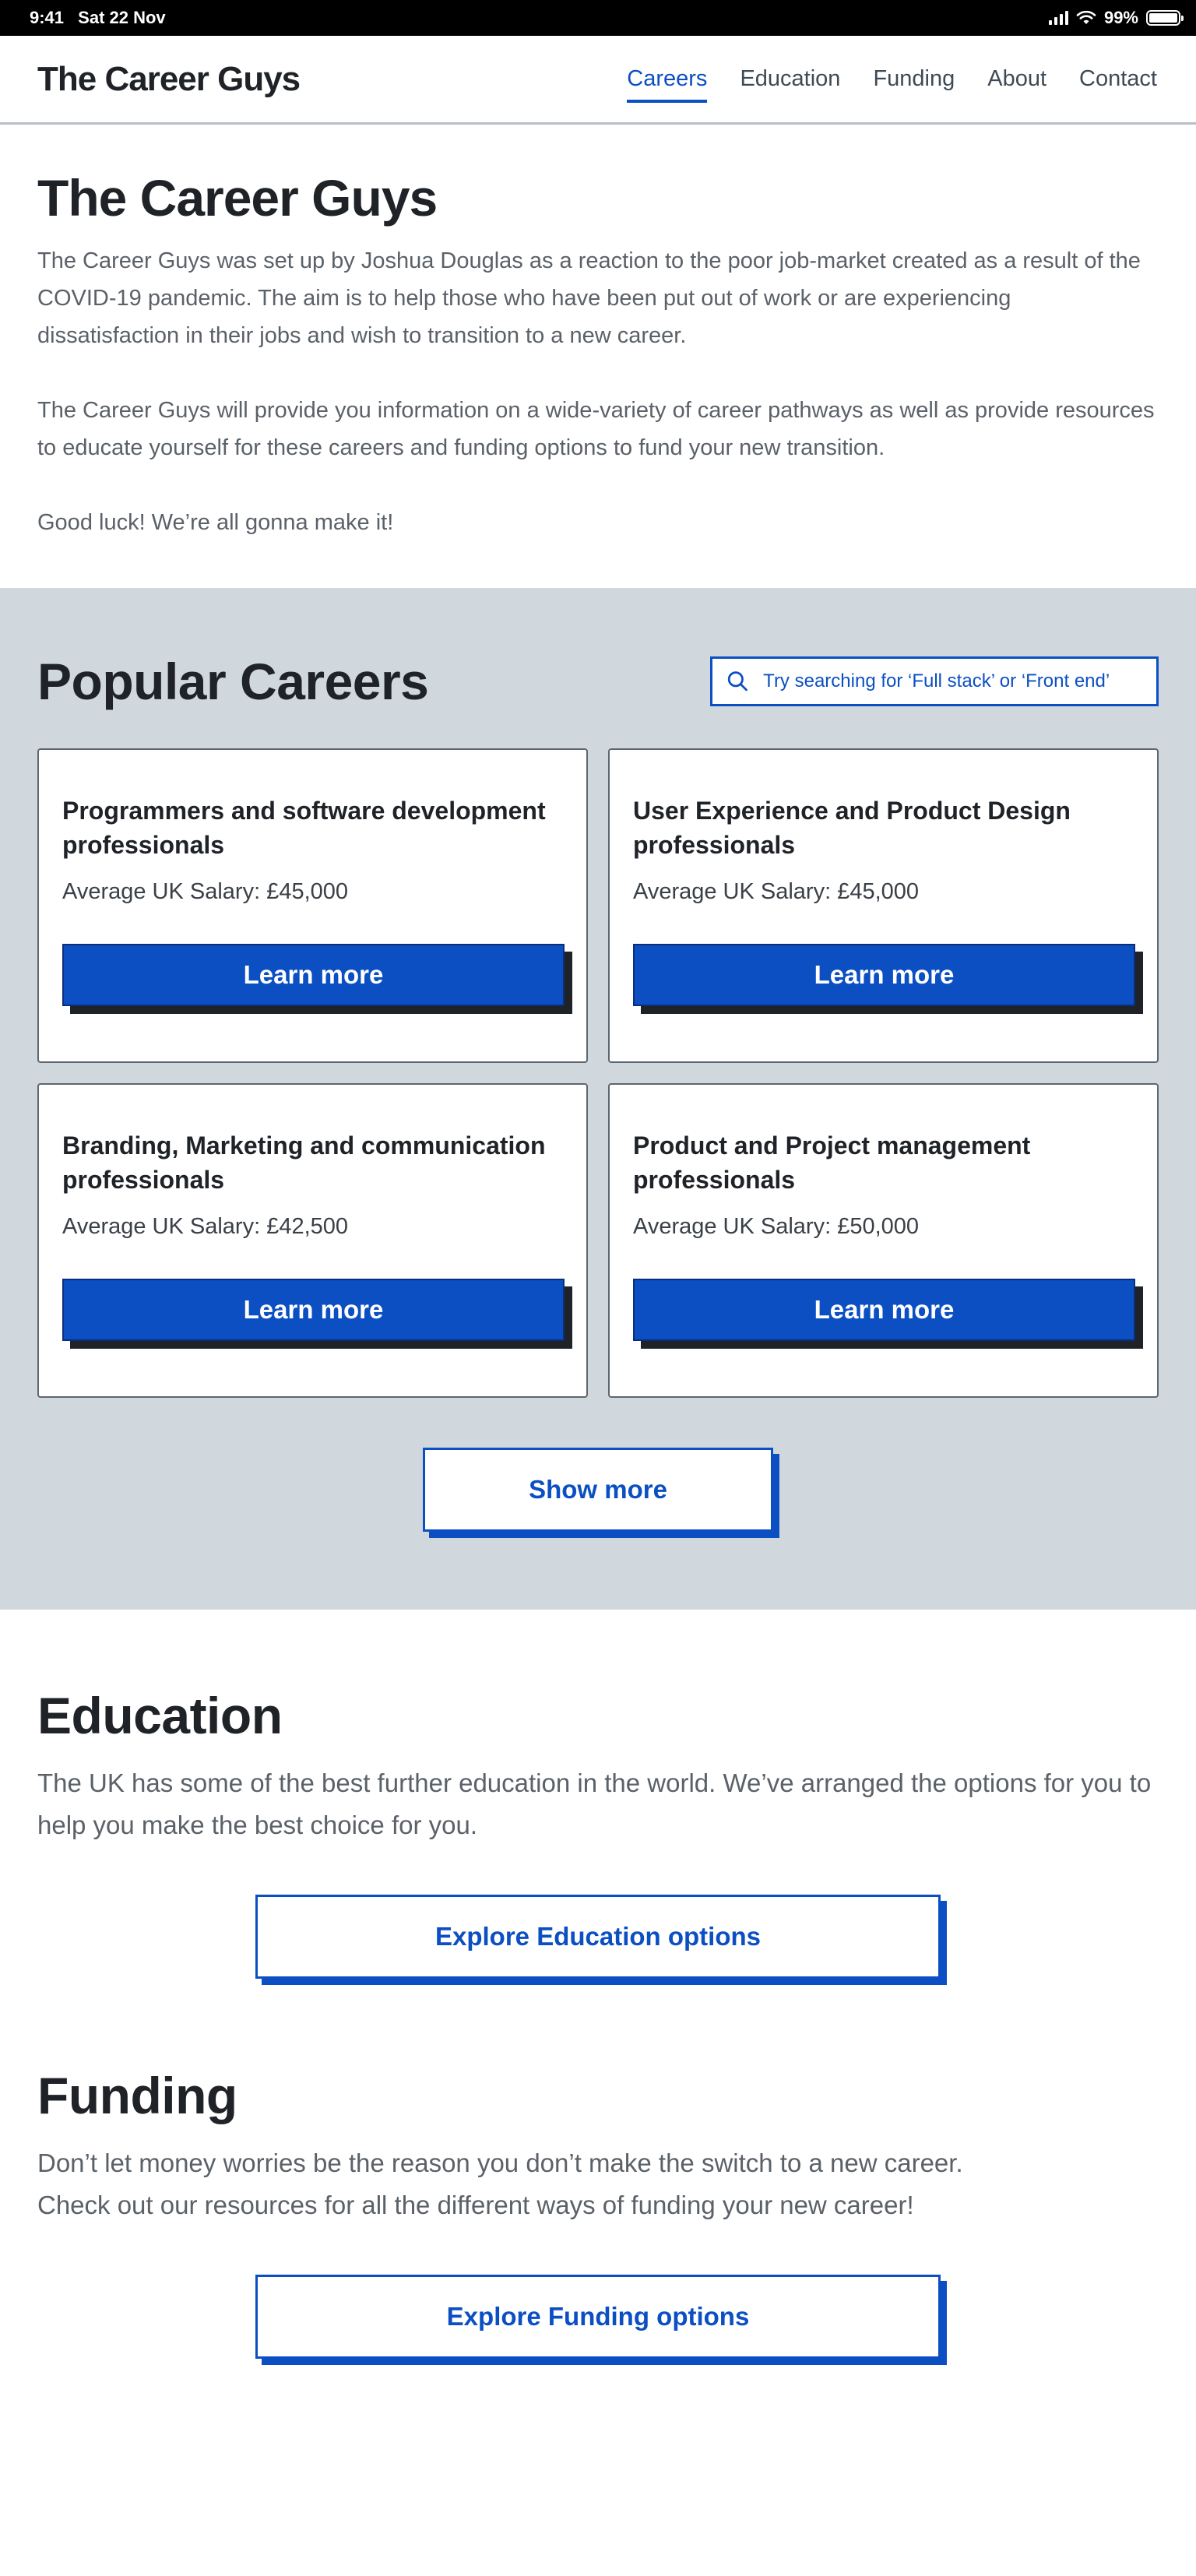 The image size is (1196, 2576). I want to click on education-title: Education, so click(160, 1715).